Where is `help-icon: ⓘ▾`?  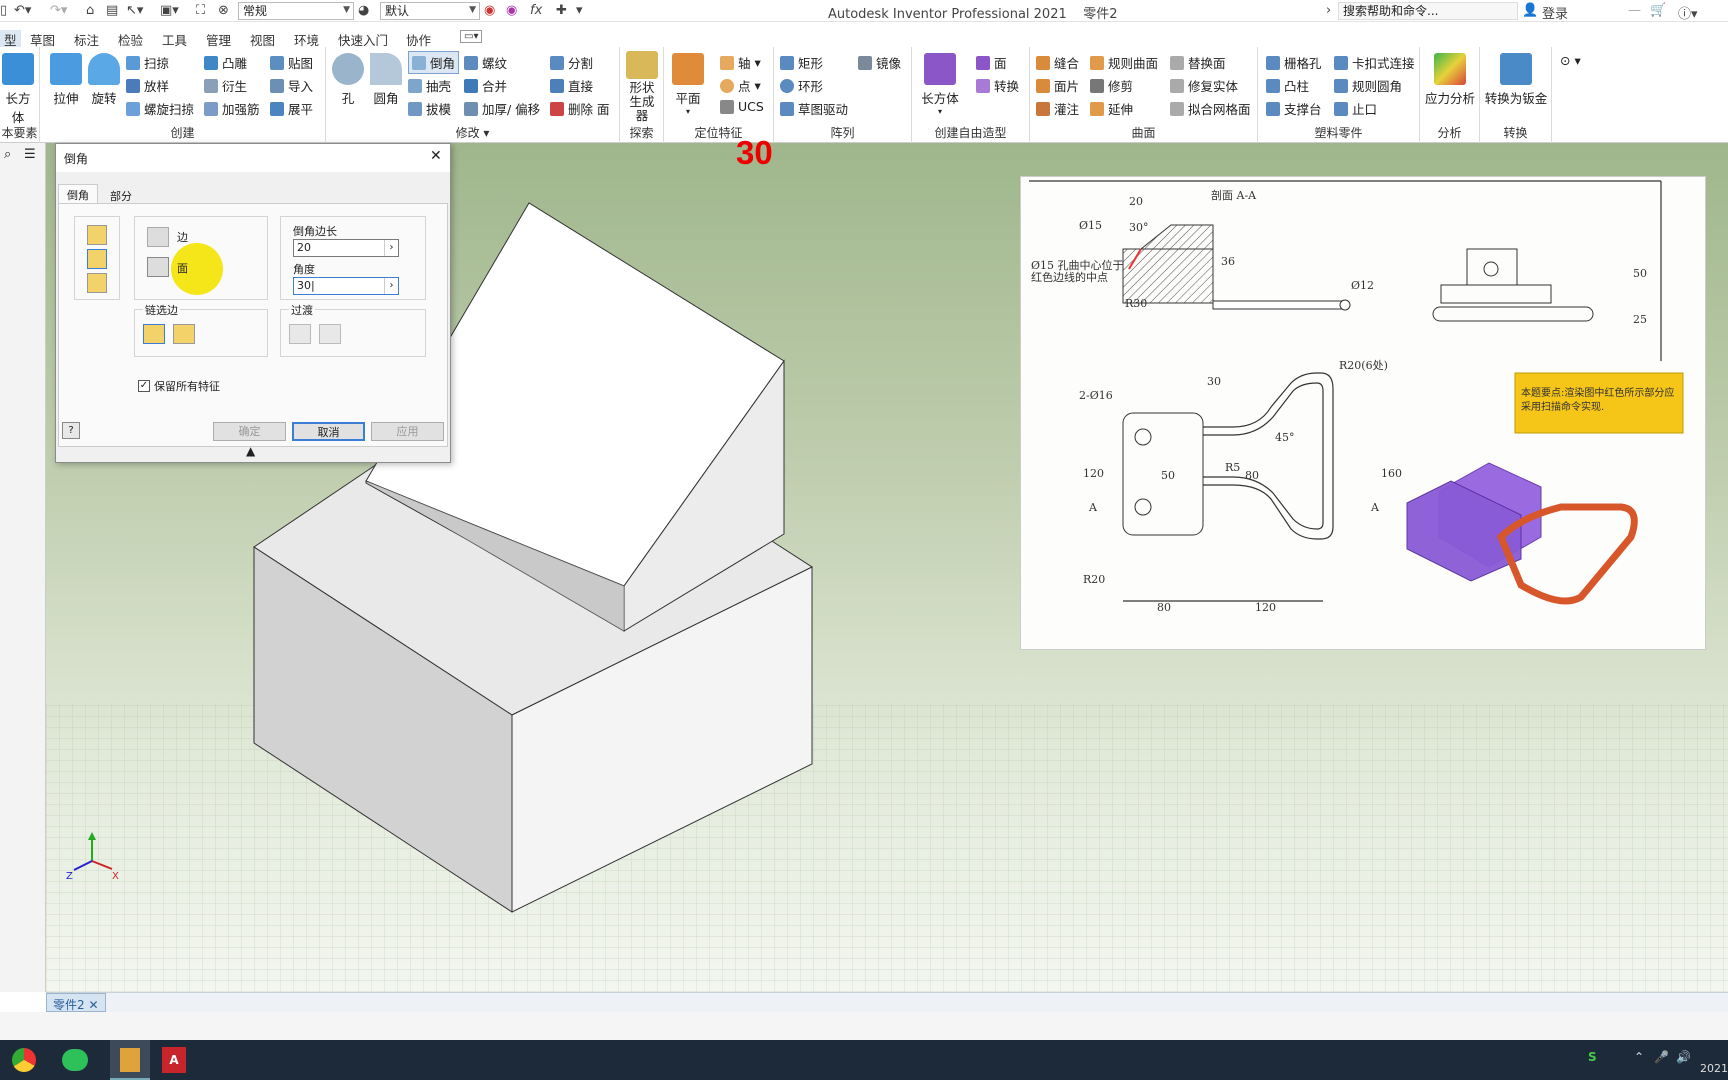
help-icon: ⓘ▾ is located at coordinates (1688, 12).